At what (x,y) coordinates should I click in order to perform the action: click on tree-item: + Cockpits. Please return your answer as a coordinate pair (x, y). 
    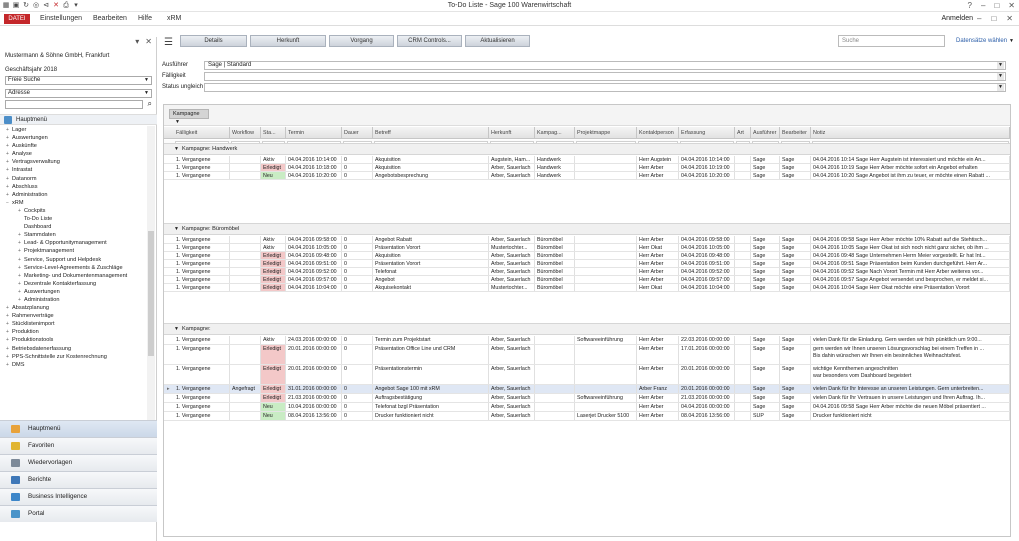
    Looking at the image, I should click on (73, 211).